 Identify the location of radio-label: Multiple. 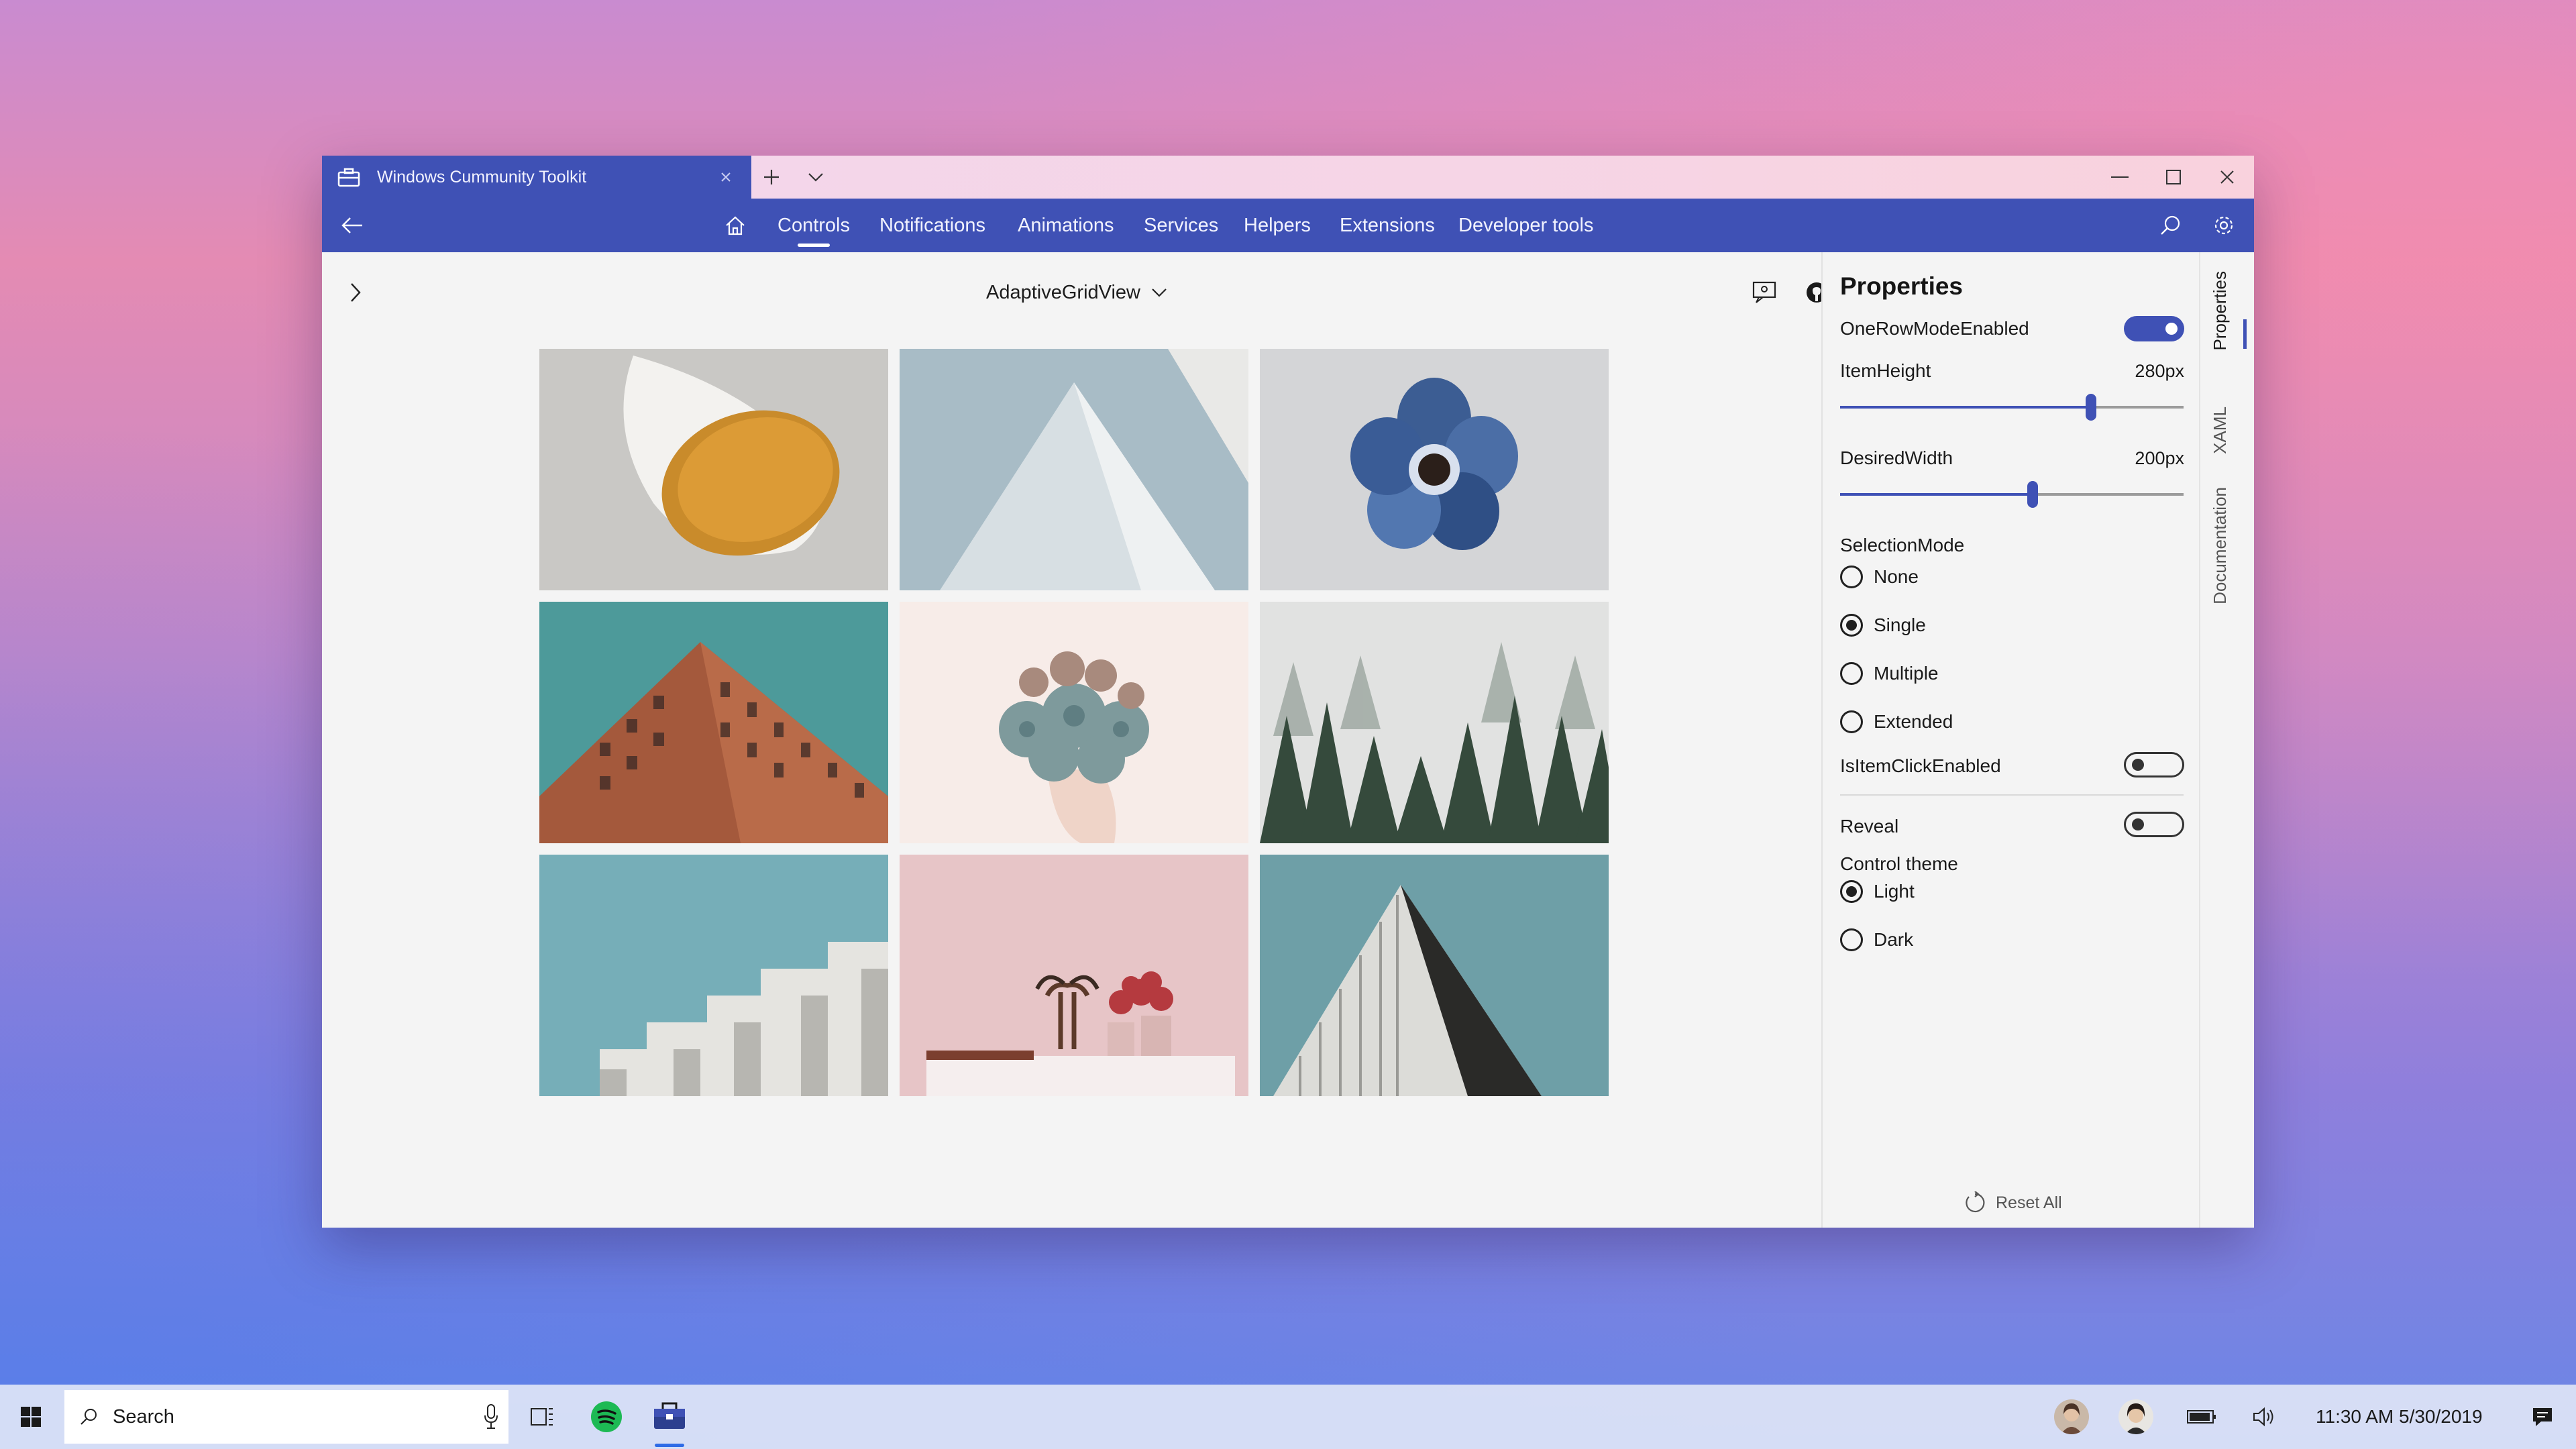
(1906, 673).